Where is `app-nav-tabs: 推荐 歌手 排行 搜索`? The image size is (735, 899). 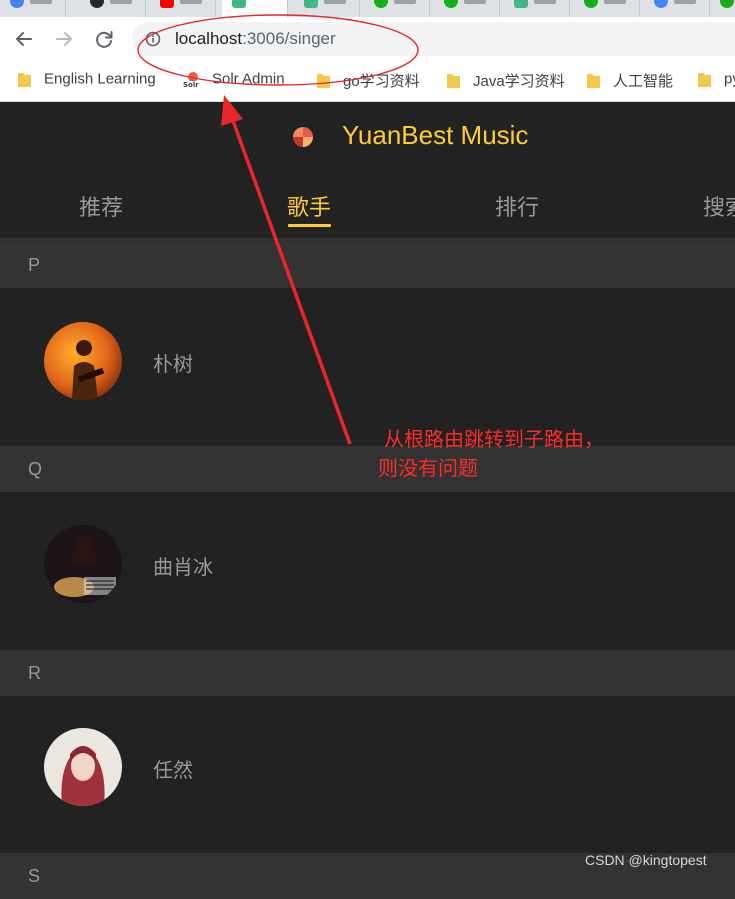
app-nav-tabs: 推荐 歌手 排行 搜索 is located at coordinates (367, 205).